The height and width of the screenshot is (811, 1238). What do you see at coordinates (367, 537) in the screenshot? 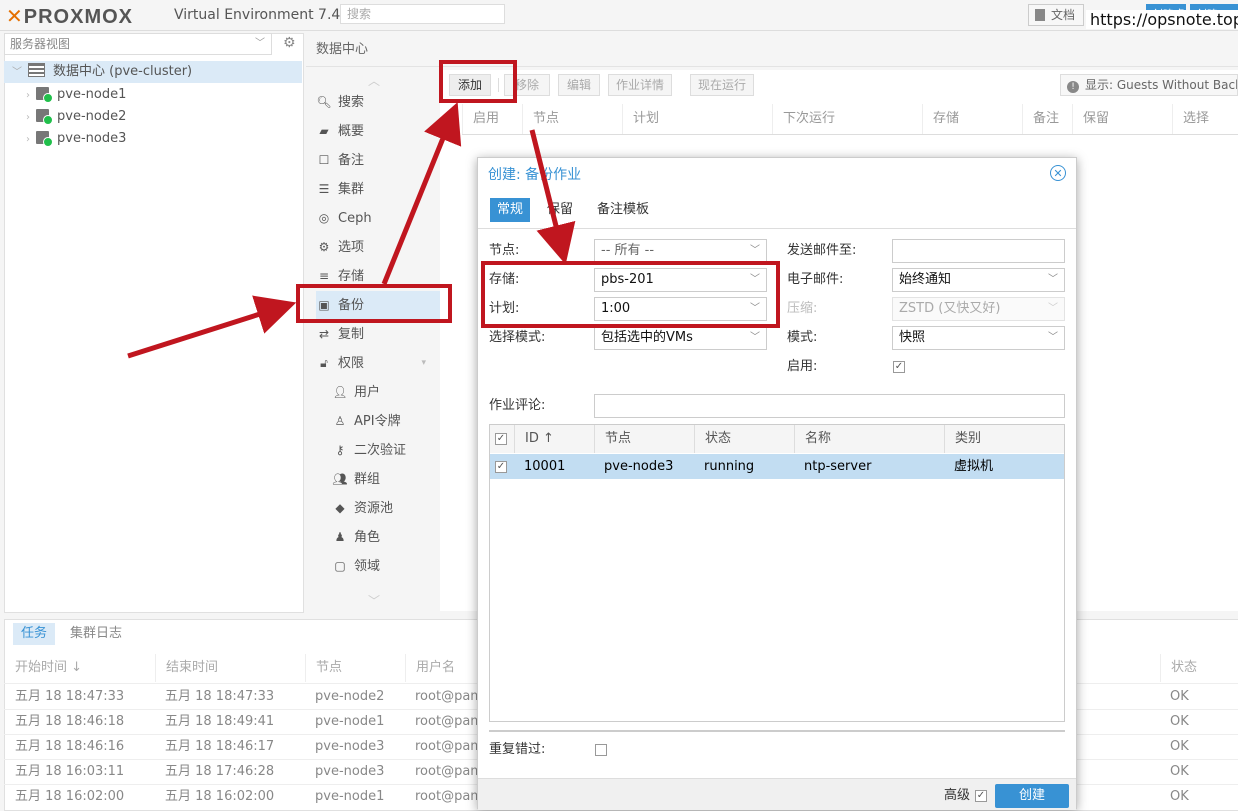
I see `menu-item-label: 角色` at bounding box center [367, 537].